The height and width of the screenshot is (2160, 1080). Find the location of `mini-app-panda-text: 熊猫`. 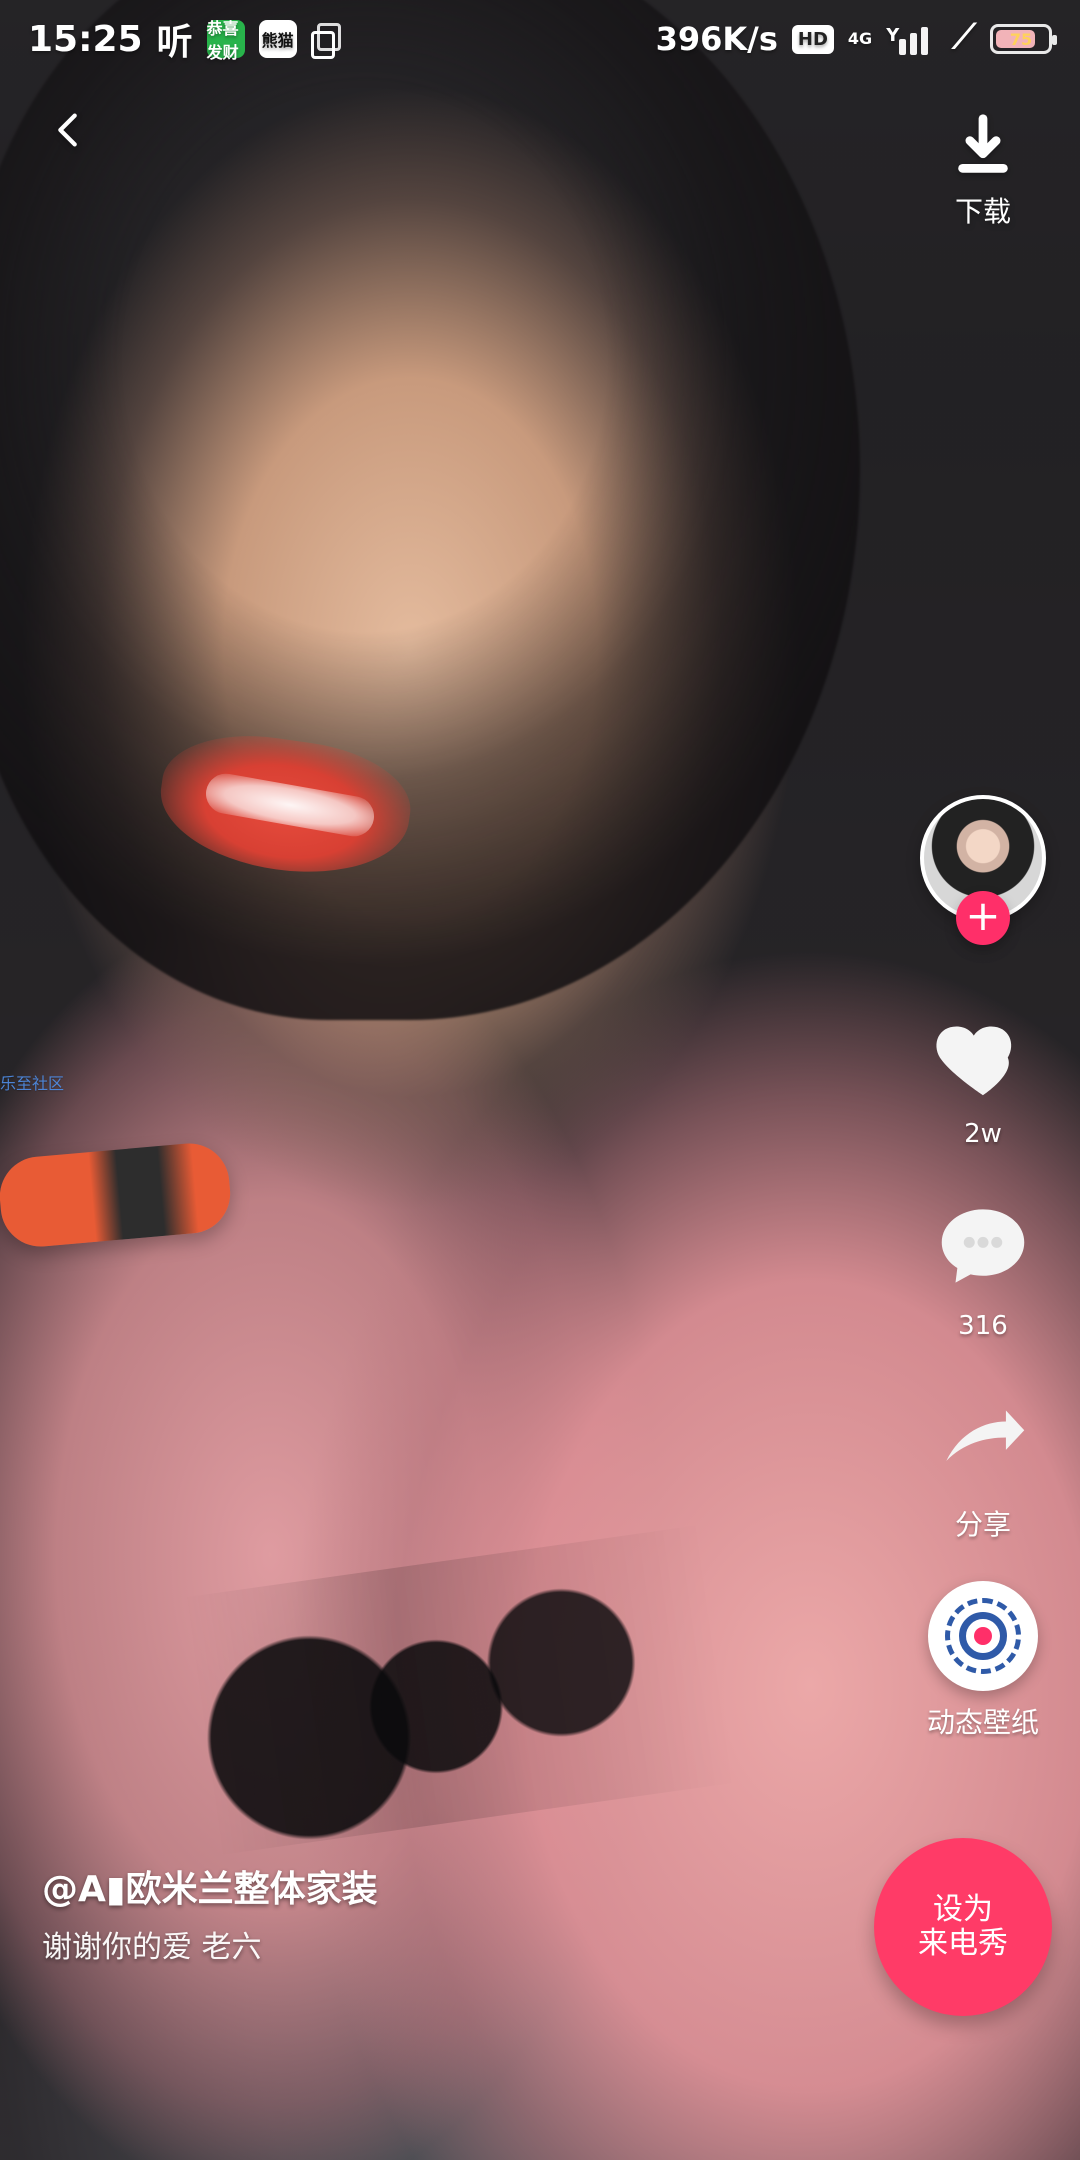

mini-app-panda-text: 熊猫 is located at coordinates (277, 40).